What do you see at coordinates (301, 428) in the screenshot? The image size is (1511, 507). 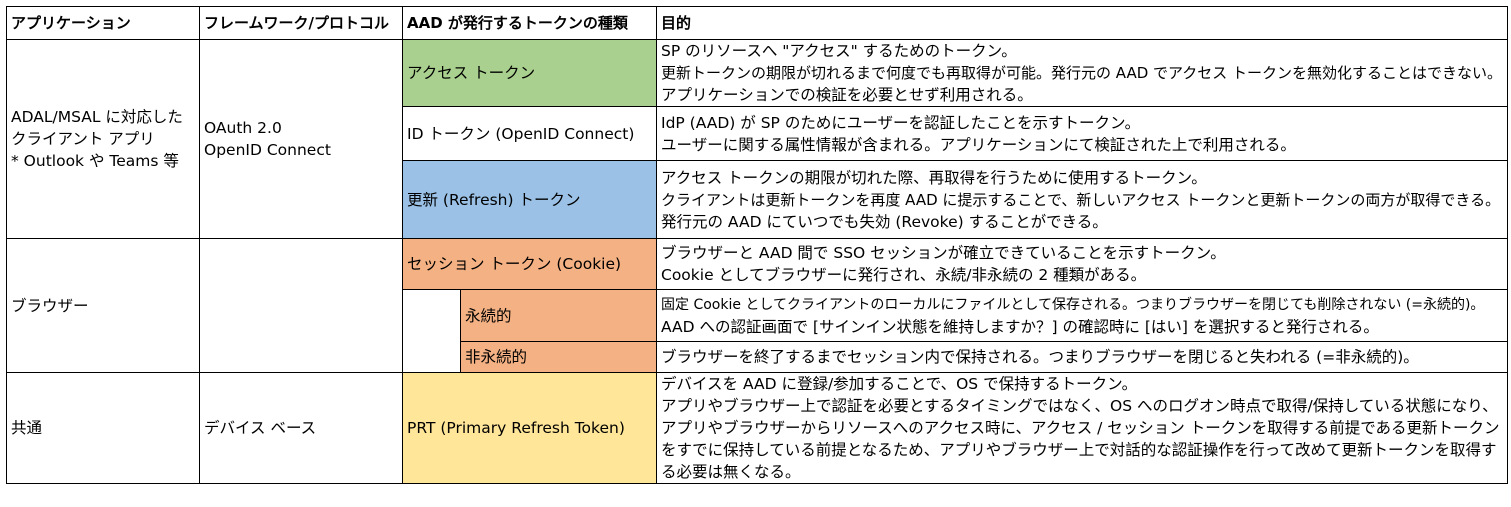 I see `framework-cell-common: デバイス ベース` at bounding box center [301, 428].